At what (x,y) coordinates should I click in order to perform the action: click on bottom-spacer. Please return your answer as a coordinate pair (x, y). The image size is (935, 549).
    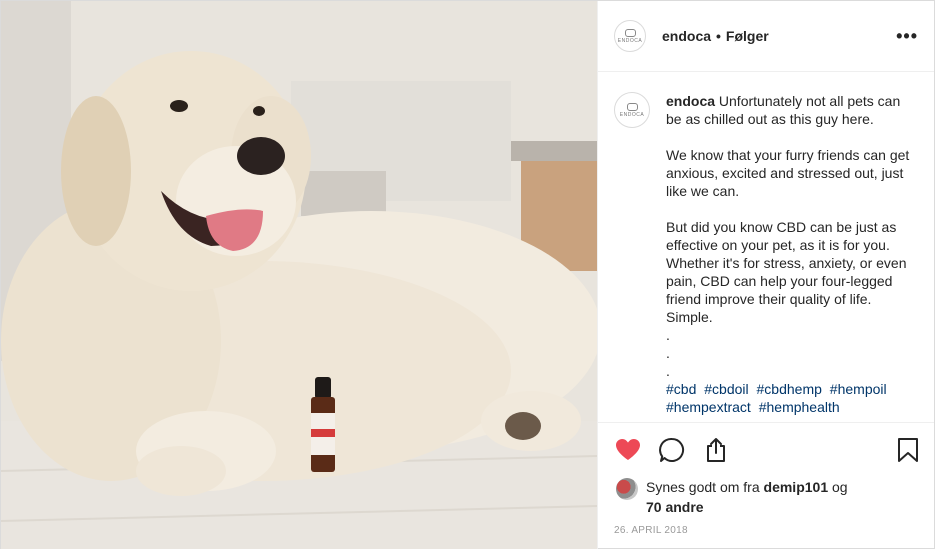
    Looking at the image, I should click on (766, 542).